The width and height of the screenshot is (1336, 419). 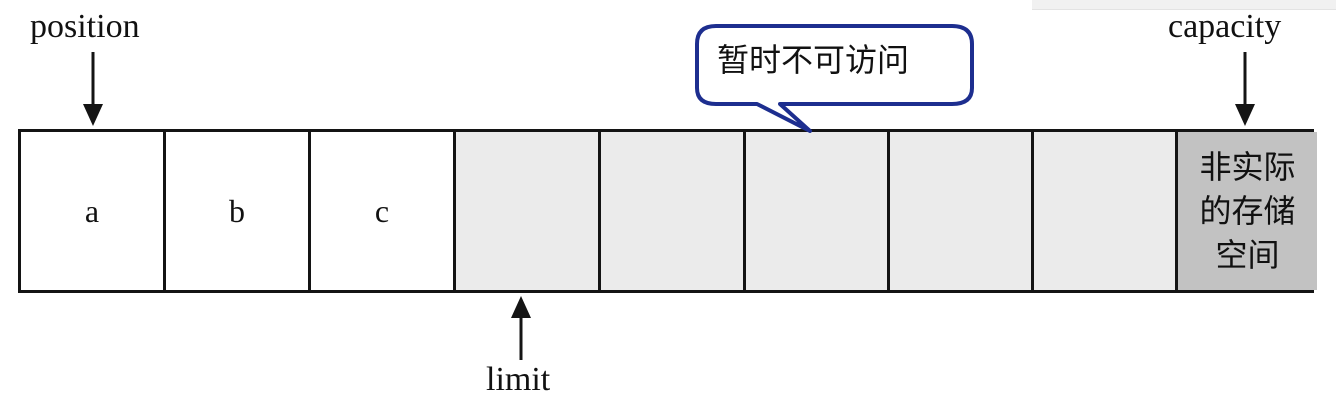 What do you see at coordinates (521, 328) in the screenshot?
I see `limit-arrow` at bounding box center [521, 328].